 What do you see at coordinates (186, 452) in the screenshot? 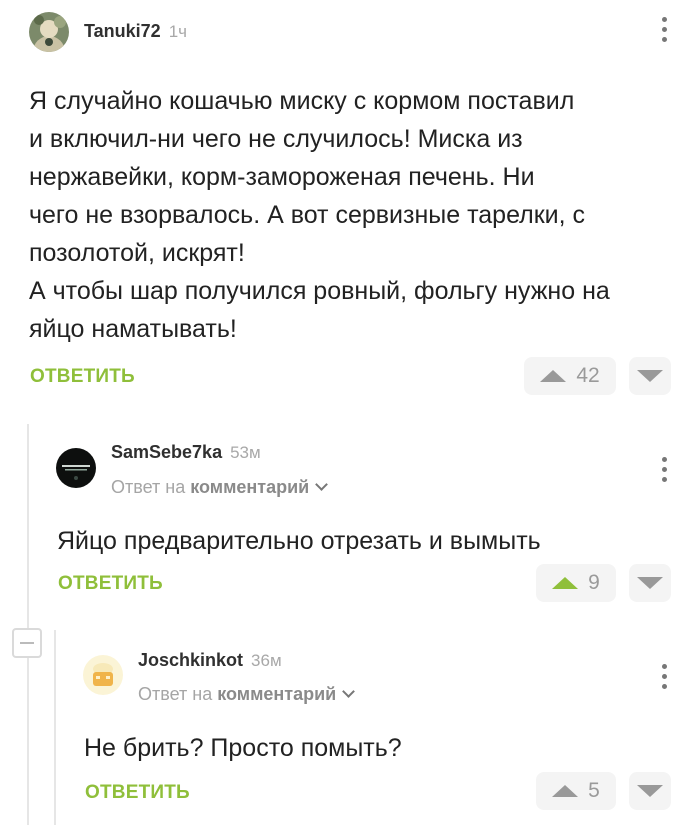
I see `username: SamSebe7ka 53м` at bounding box center [186, 452].